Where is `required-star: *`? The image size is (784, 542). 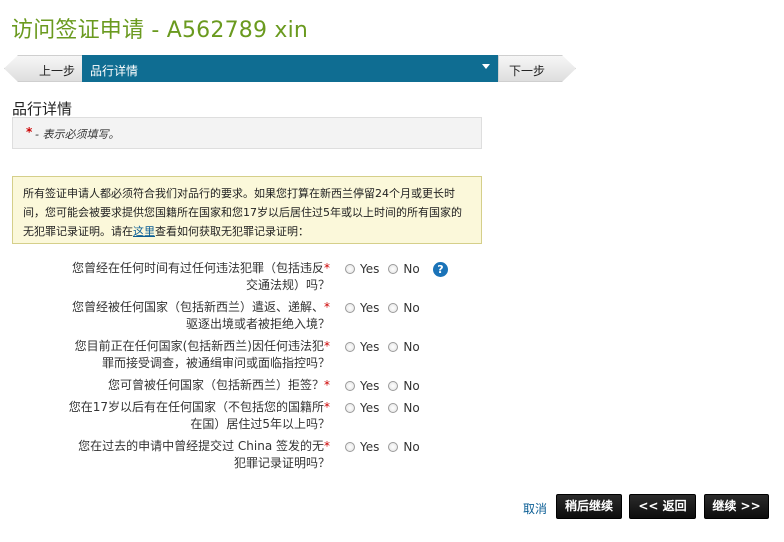
required-star: * is located at coordinates (29, 132).